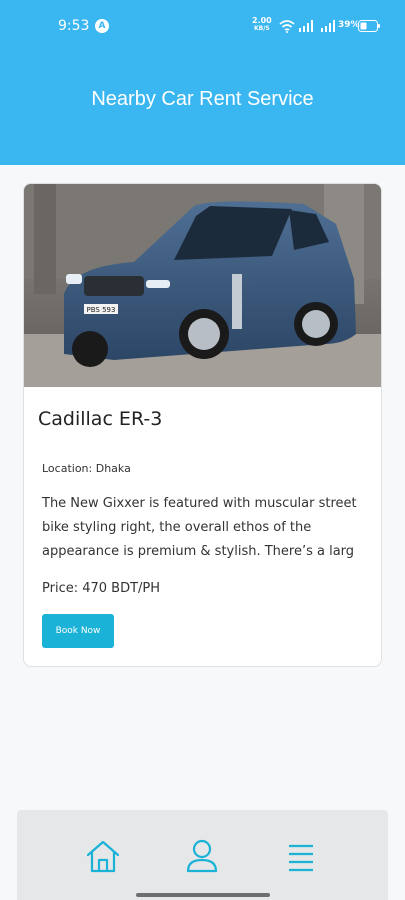  What do you see at coordinates (369, 26) in the screenshot?
I see `battery-icon` at bounding box center [369, 26].